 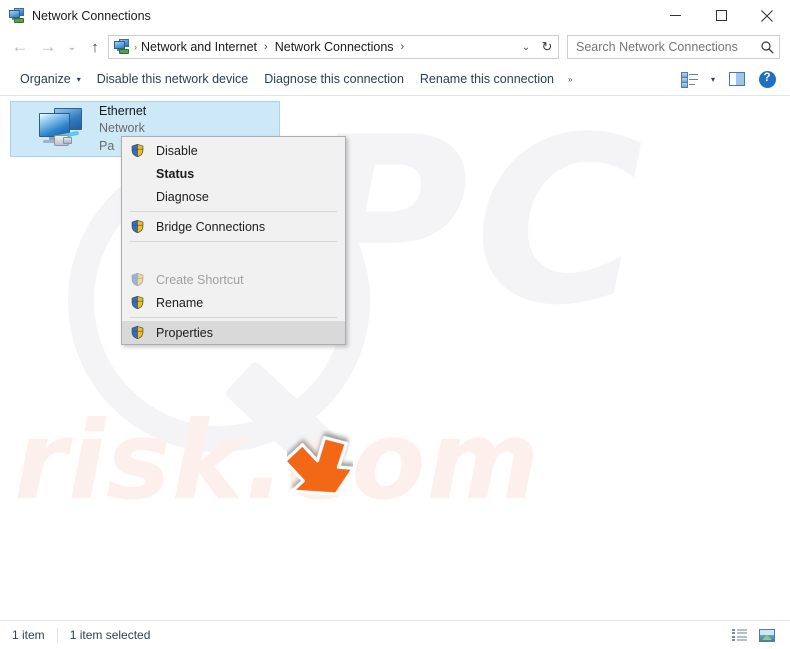 I want to click on address-dropdown-icon: ⌄, so click(x=526, y=47).